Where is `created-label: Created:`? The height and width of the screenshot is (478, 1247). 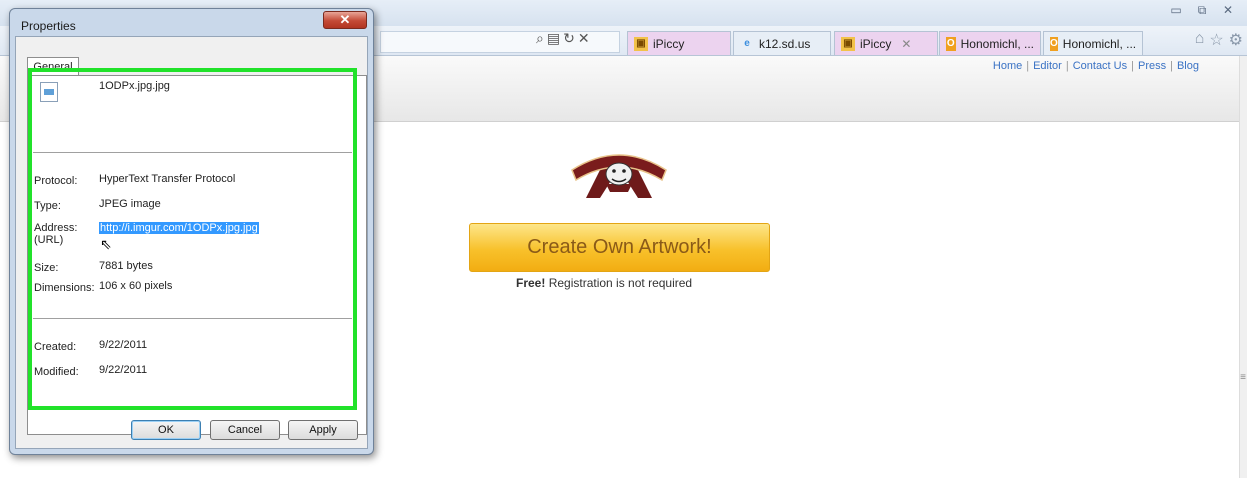
created-label: Created: is located at coordinates (55, 347).